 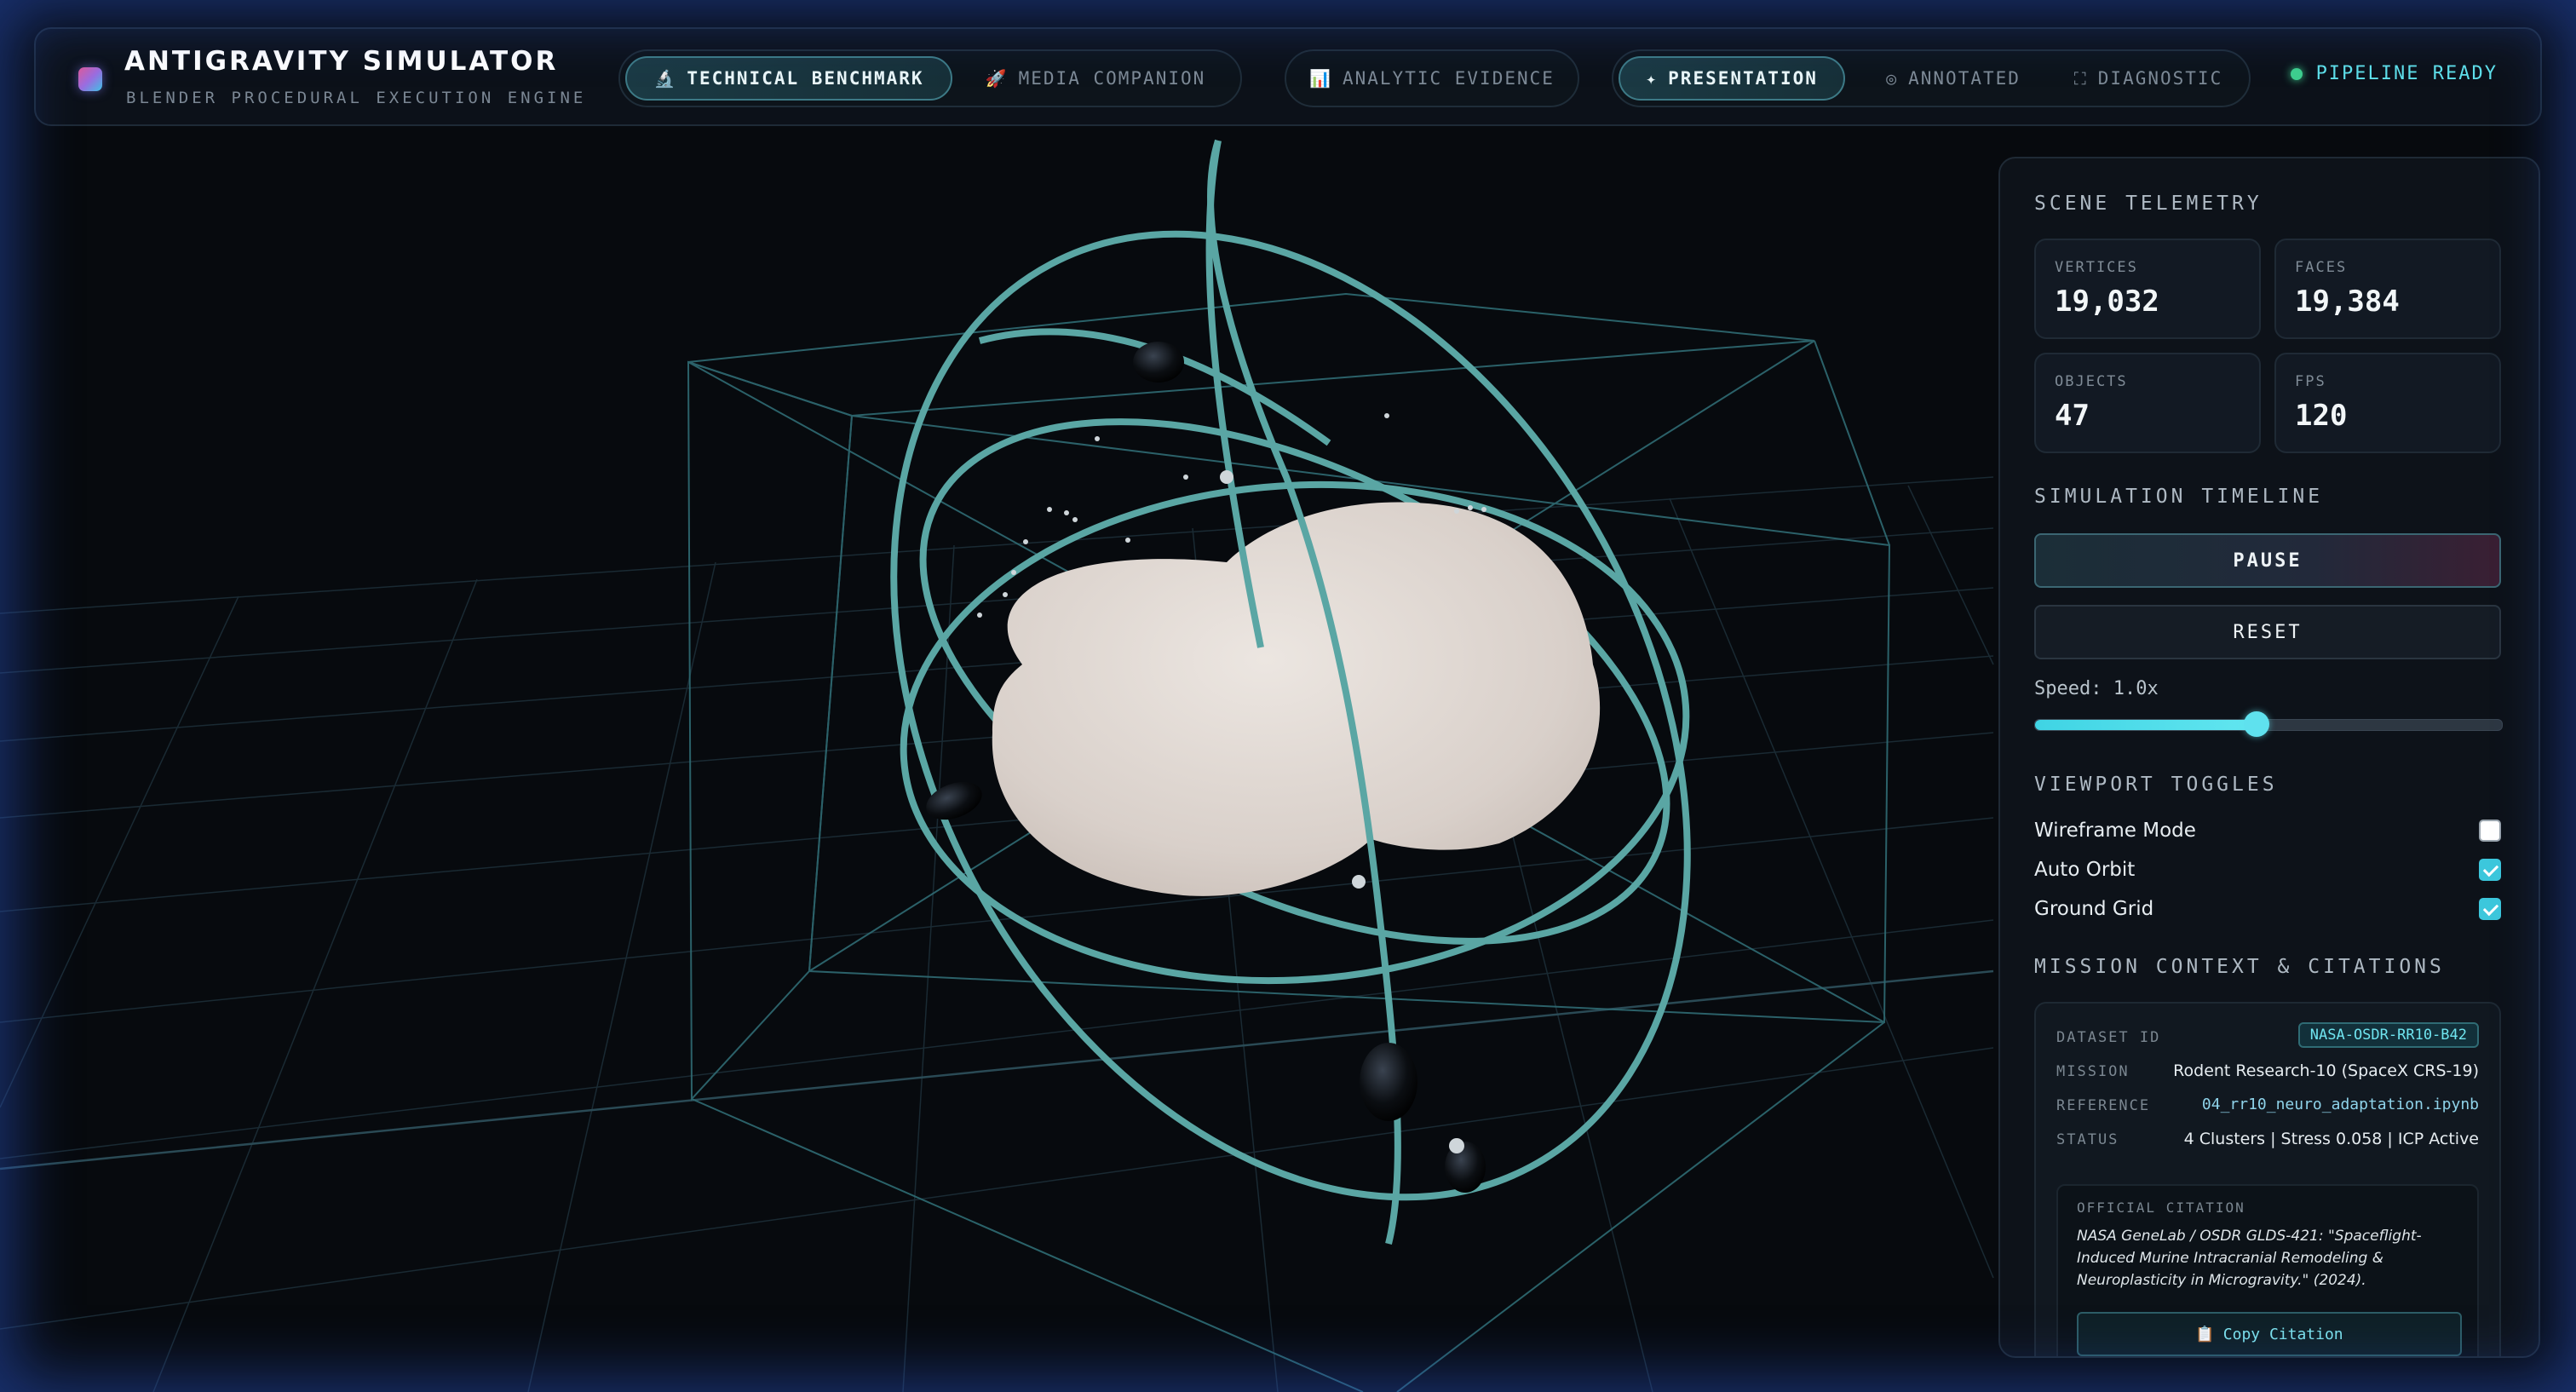 I want to click on microscope-icon: 🔬, so click(x=665, y=78).